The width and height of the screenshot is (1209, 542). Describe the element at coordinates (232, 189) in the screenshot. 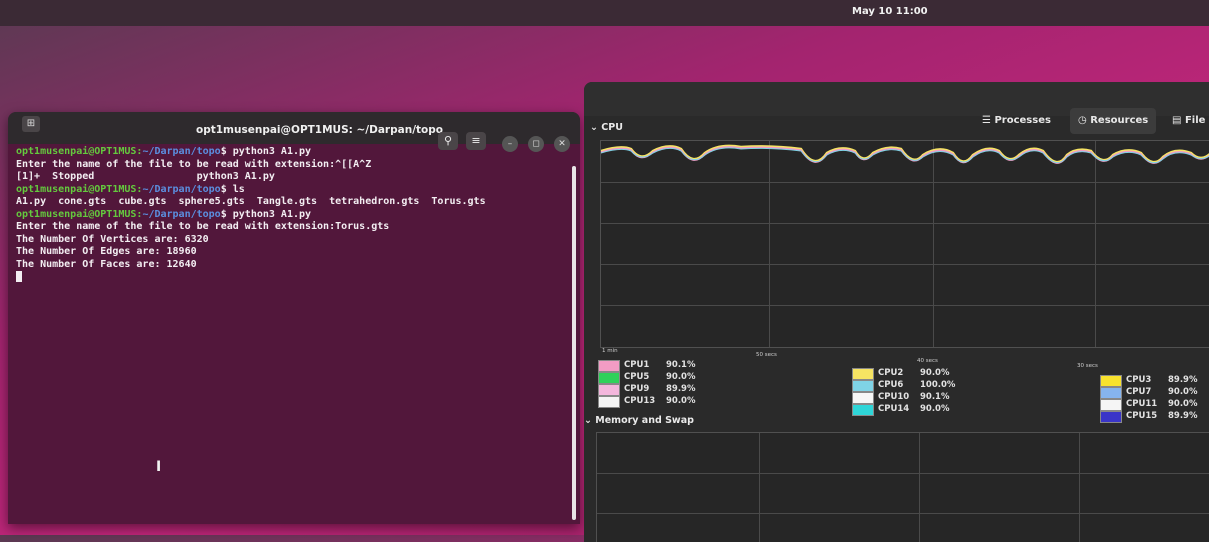

I see `line-text: $ ls` at that location.